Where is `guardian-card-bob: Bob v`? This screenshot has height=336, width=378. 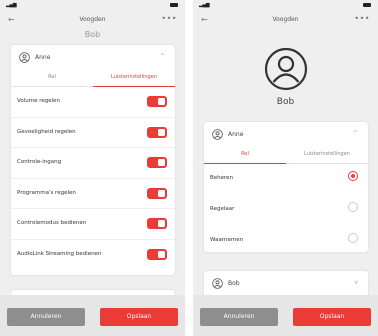
guardian-card-bob: Bob v is located at coordinates (286, 284).